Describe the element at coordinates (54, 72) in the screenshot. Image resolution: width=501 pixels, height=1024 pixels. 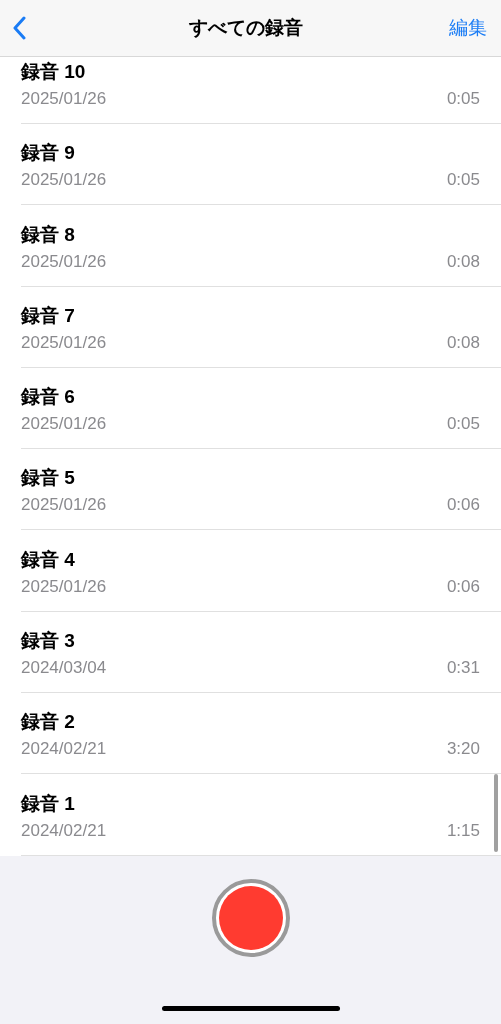
I see `recording-title: 録音 10` at that location.